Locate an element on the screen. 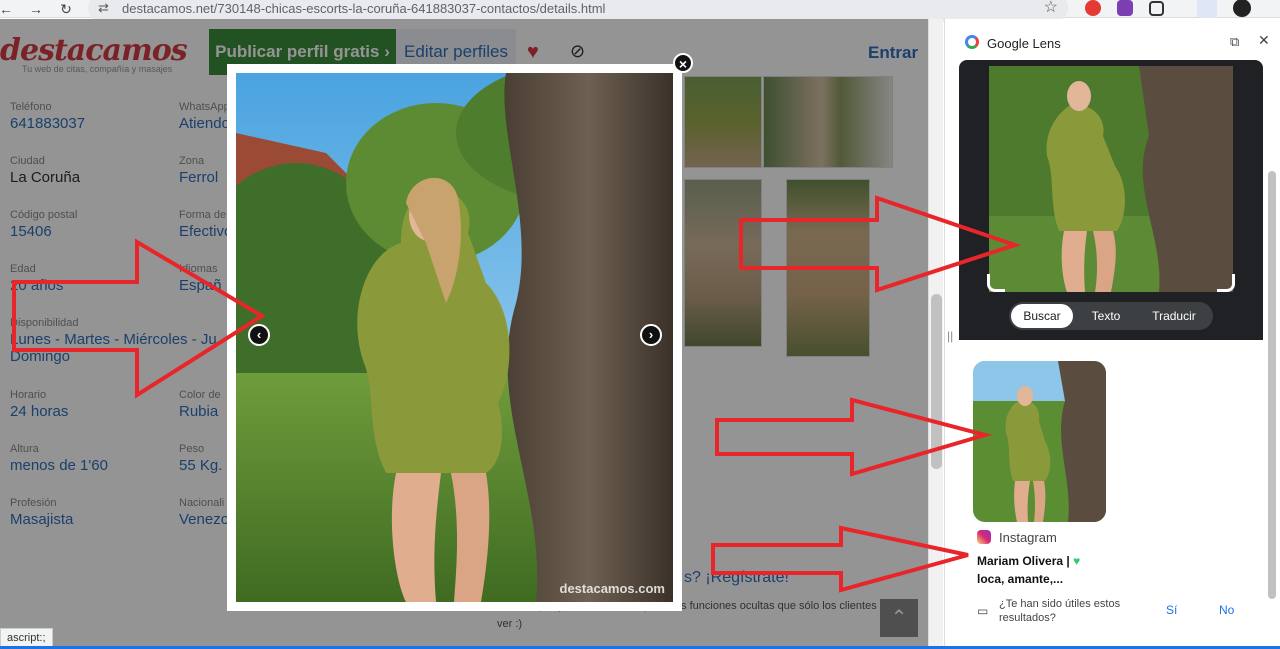  red-arrow-lens-image is located at coordinates (880, 244).